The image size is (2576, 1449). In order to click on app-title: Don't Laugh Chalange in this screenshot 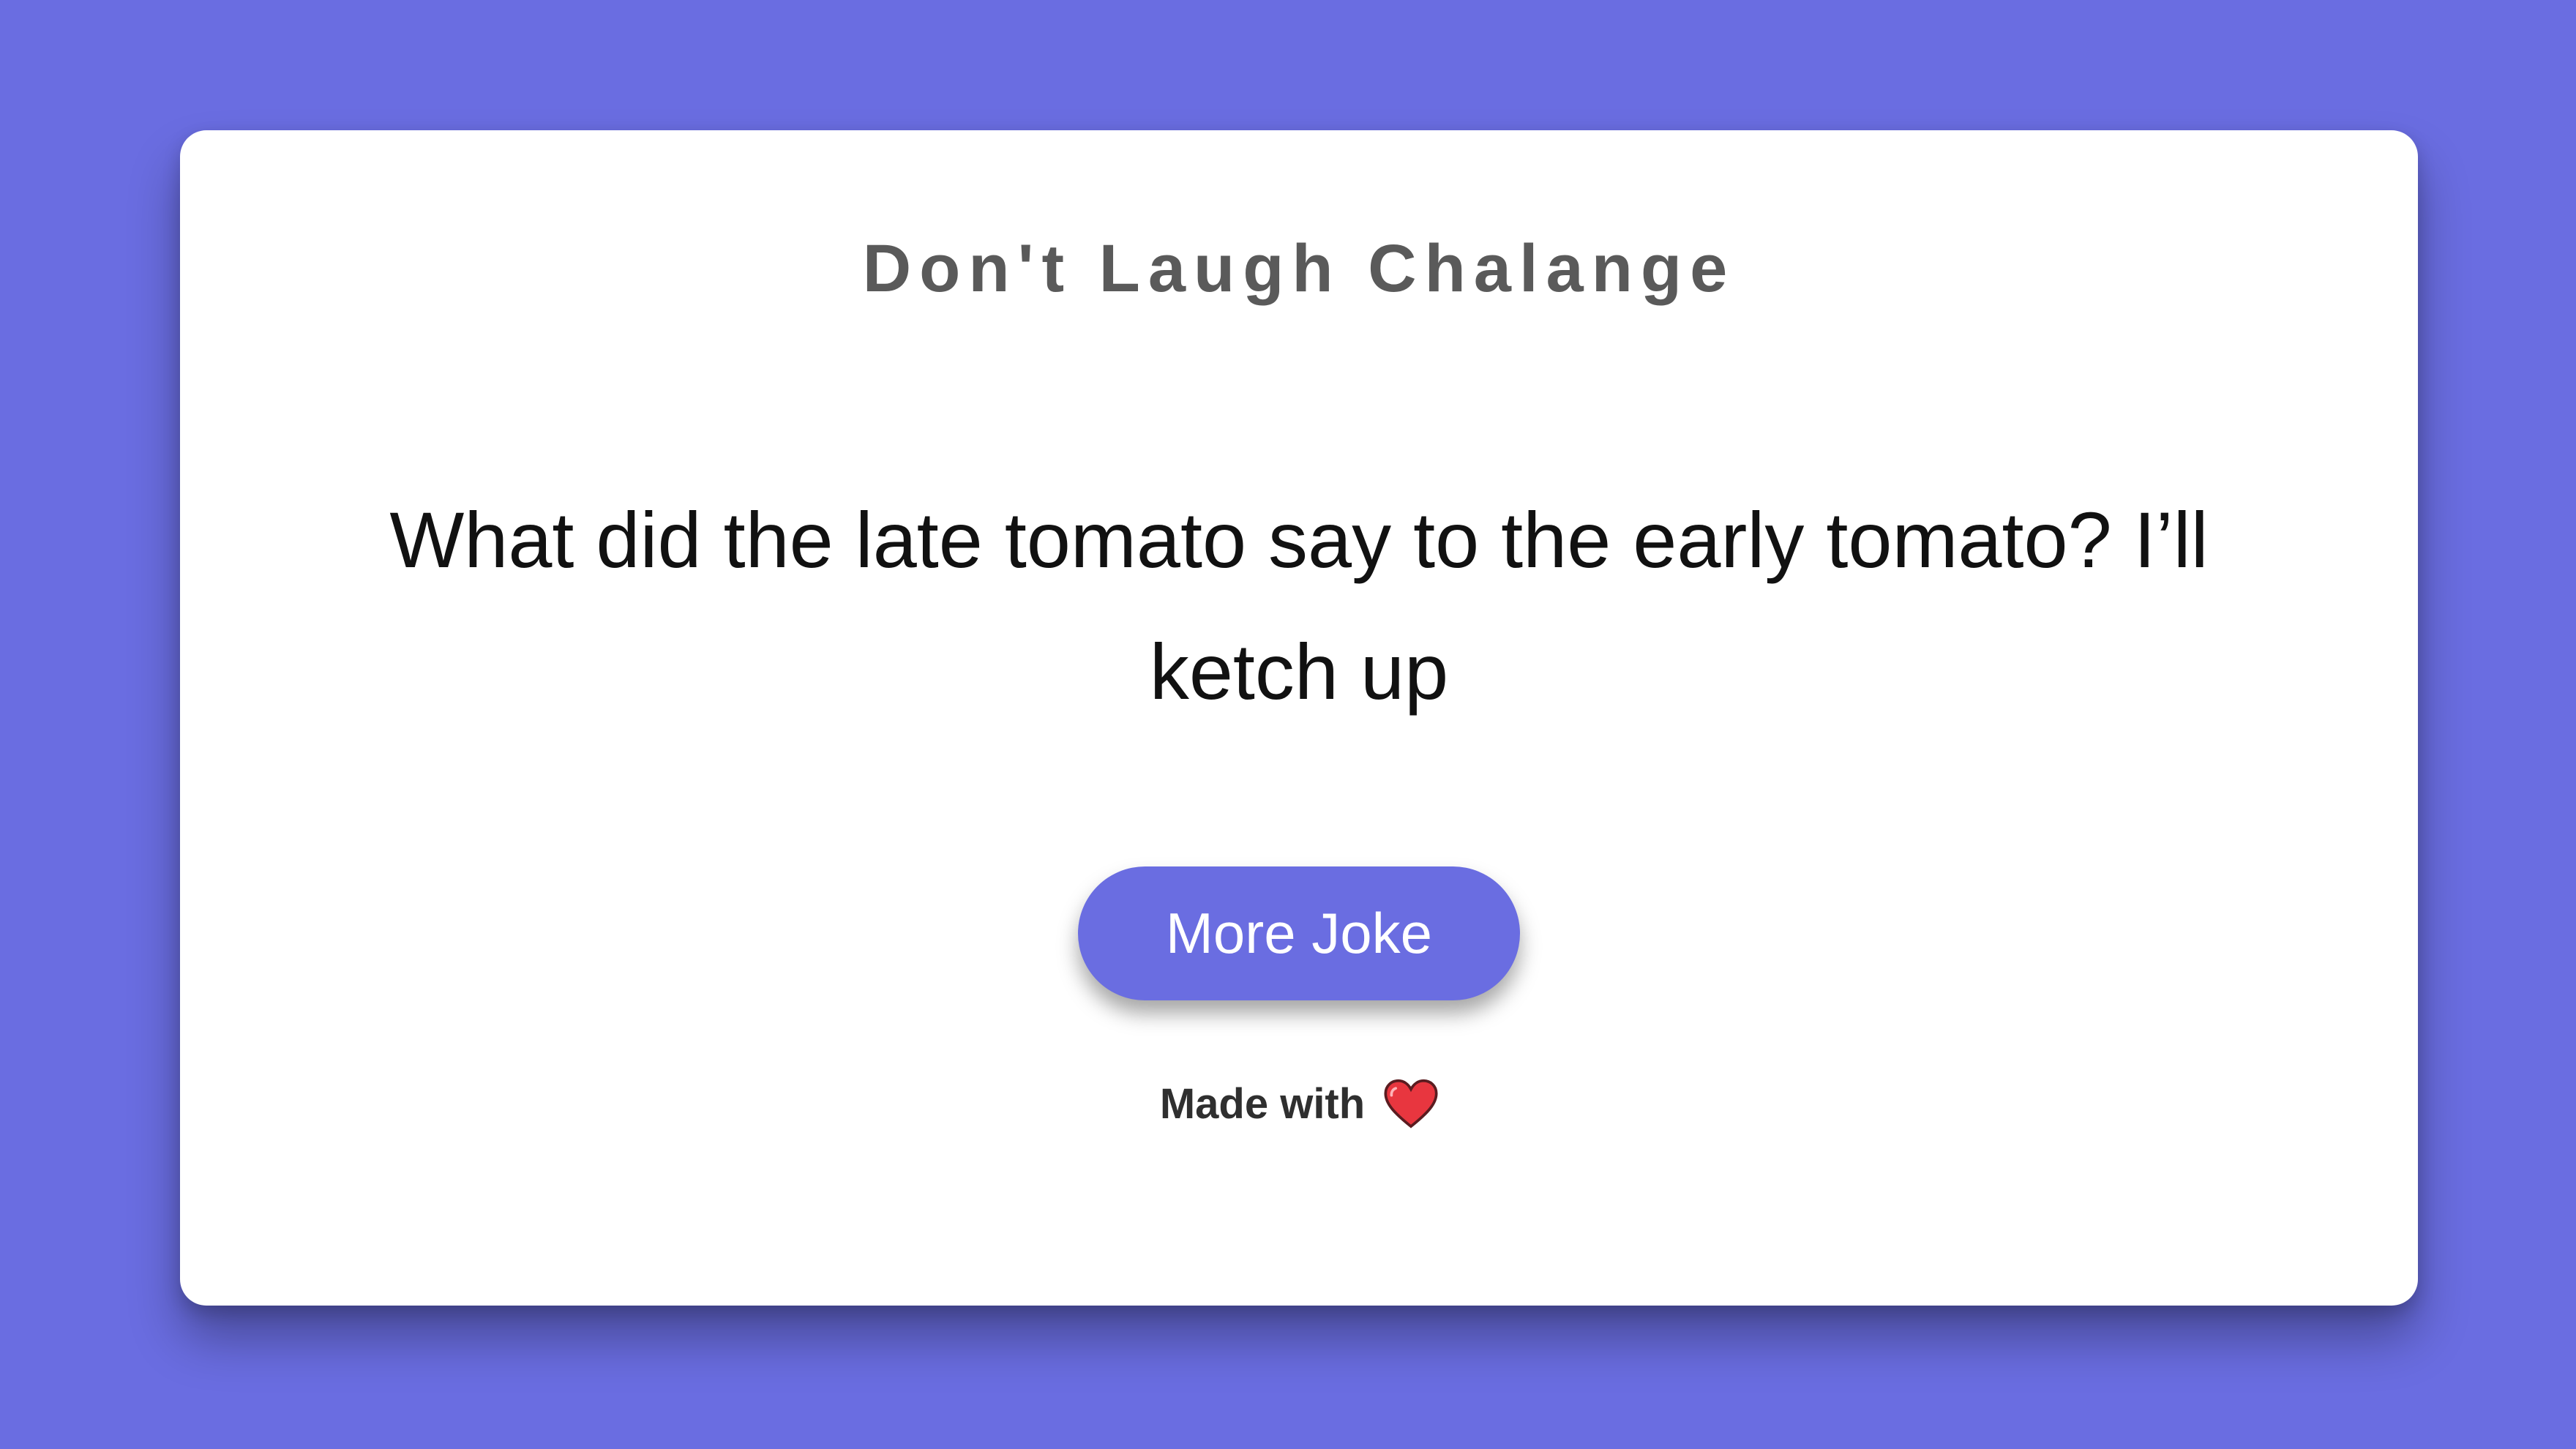, I will do `click(1299, 268)`.